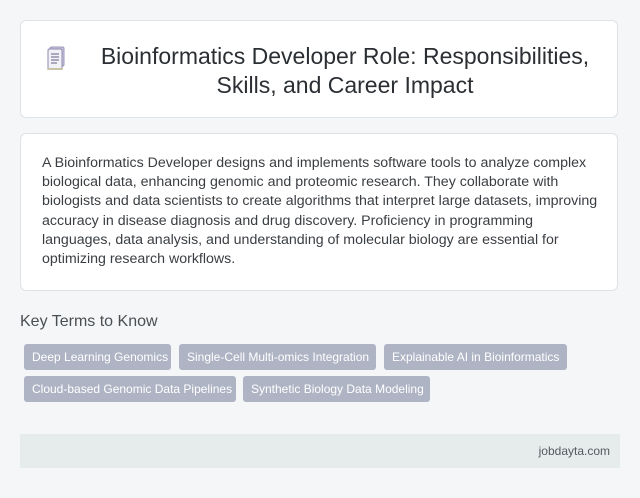 The image size is (640, 498). Describe the element at coordinates (56, 58) in the screenshot. I see `document-icon` at that location.